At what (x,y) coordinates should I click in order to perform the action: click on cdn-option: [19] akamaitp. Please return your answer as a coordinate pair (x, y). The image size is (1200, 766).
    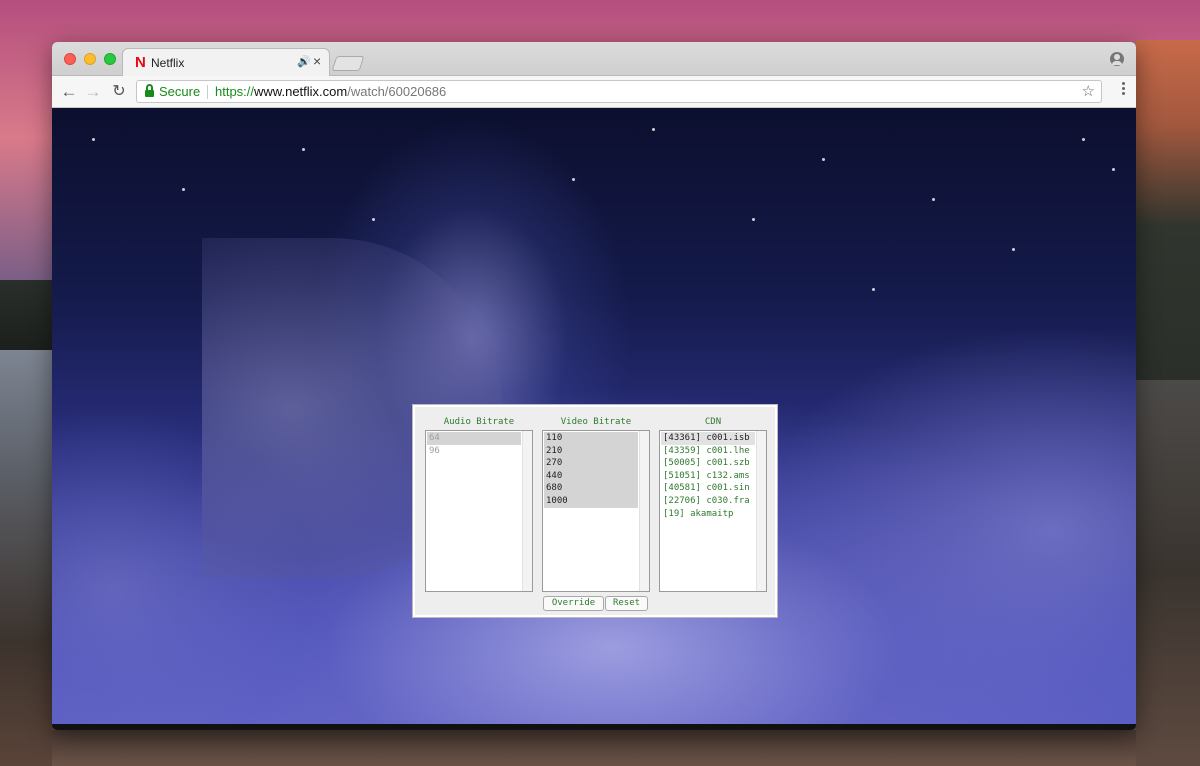
    Looking at the image, I should click on (708, 514).